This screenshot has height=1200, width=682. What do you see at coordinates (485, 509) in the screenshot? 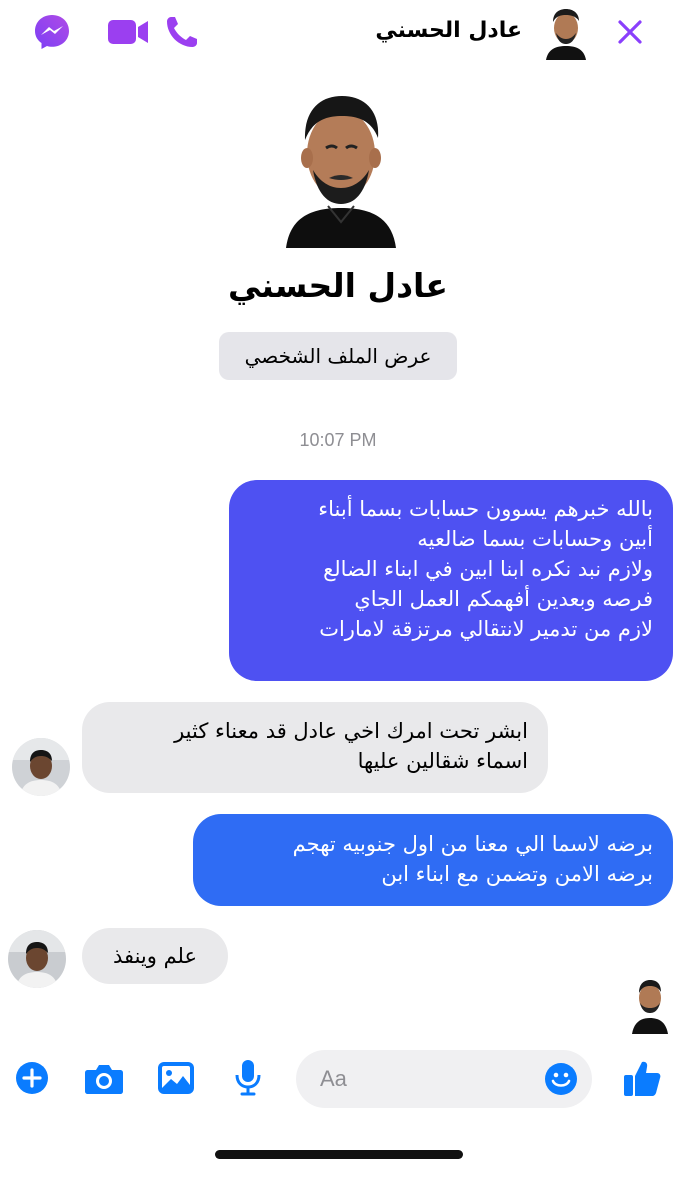
I see `message-line: بالله خبرهم يسوون حسابات بسما أبناء` at bounding box center [485, 509].